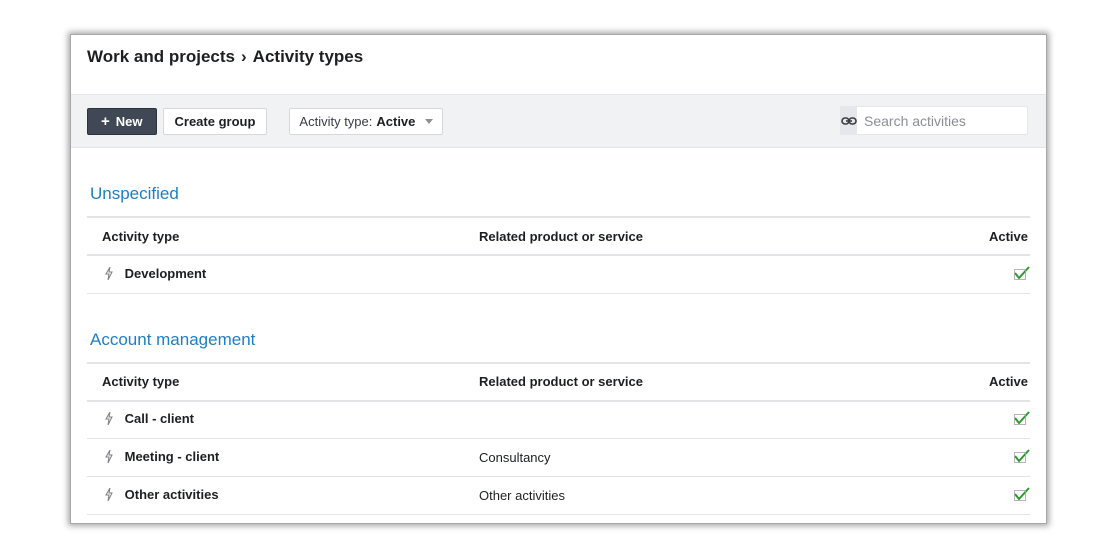 Image resolution: width=1116 pixels, height=558 pixels. Describe the element at coordinates (283, 274) in the screenshot. I see `activity-cell: Development` at that location.